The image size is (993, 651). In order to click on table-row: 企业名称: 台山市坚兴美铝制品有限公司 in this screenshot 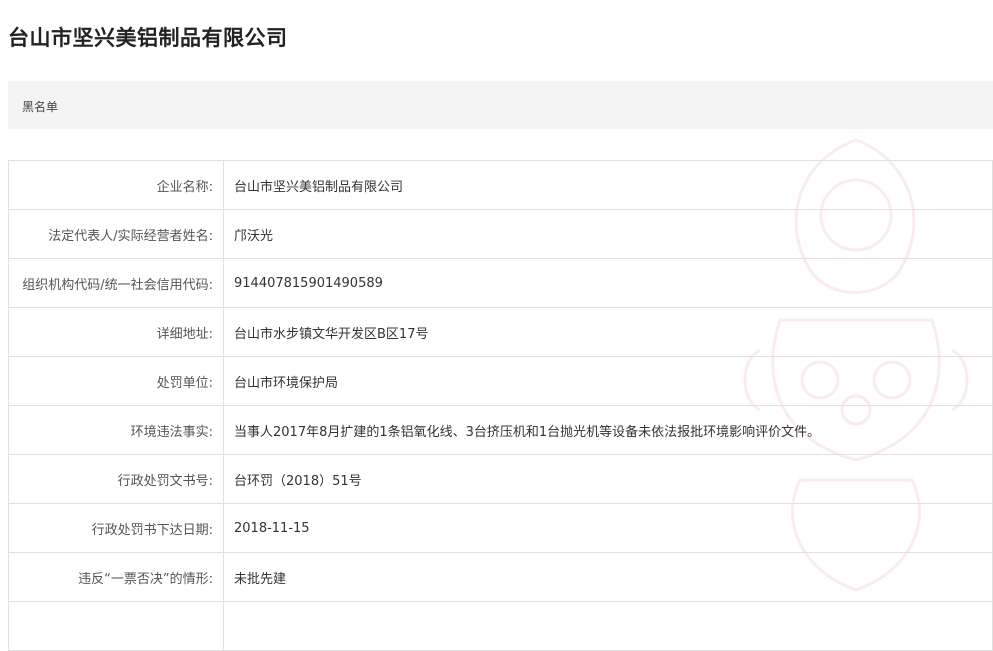, I will do `click(500, 185)`.